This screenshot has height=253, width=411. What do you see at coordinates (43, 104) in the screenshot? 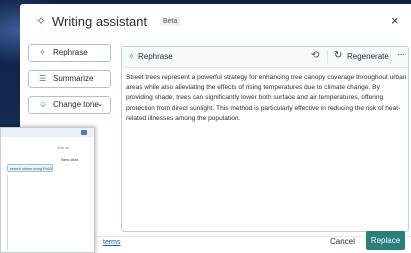
I see `tone-icon: ☺` at bounding box center [43, 104].